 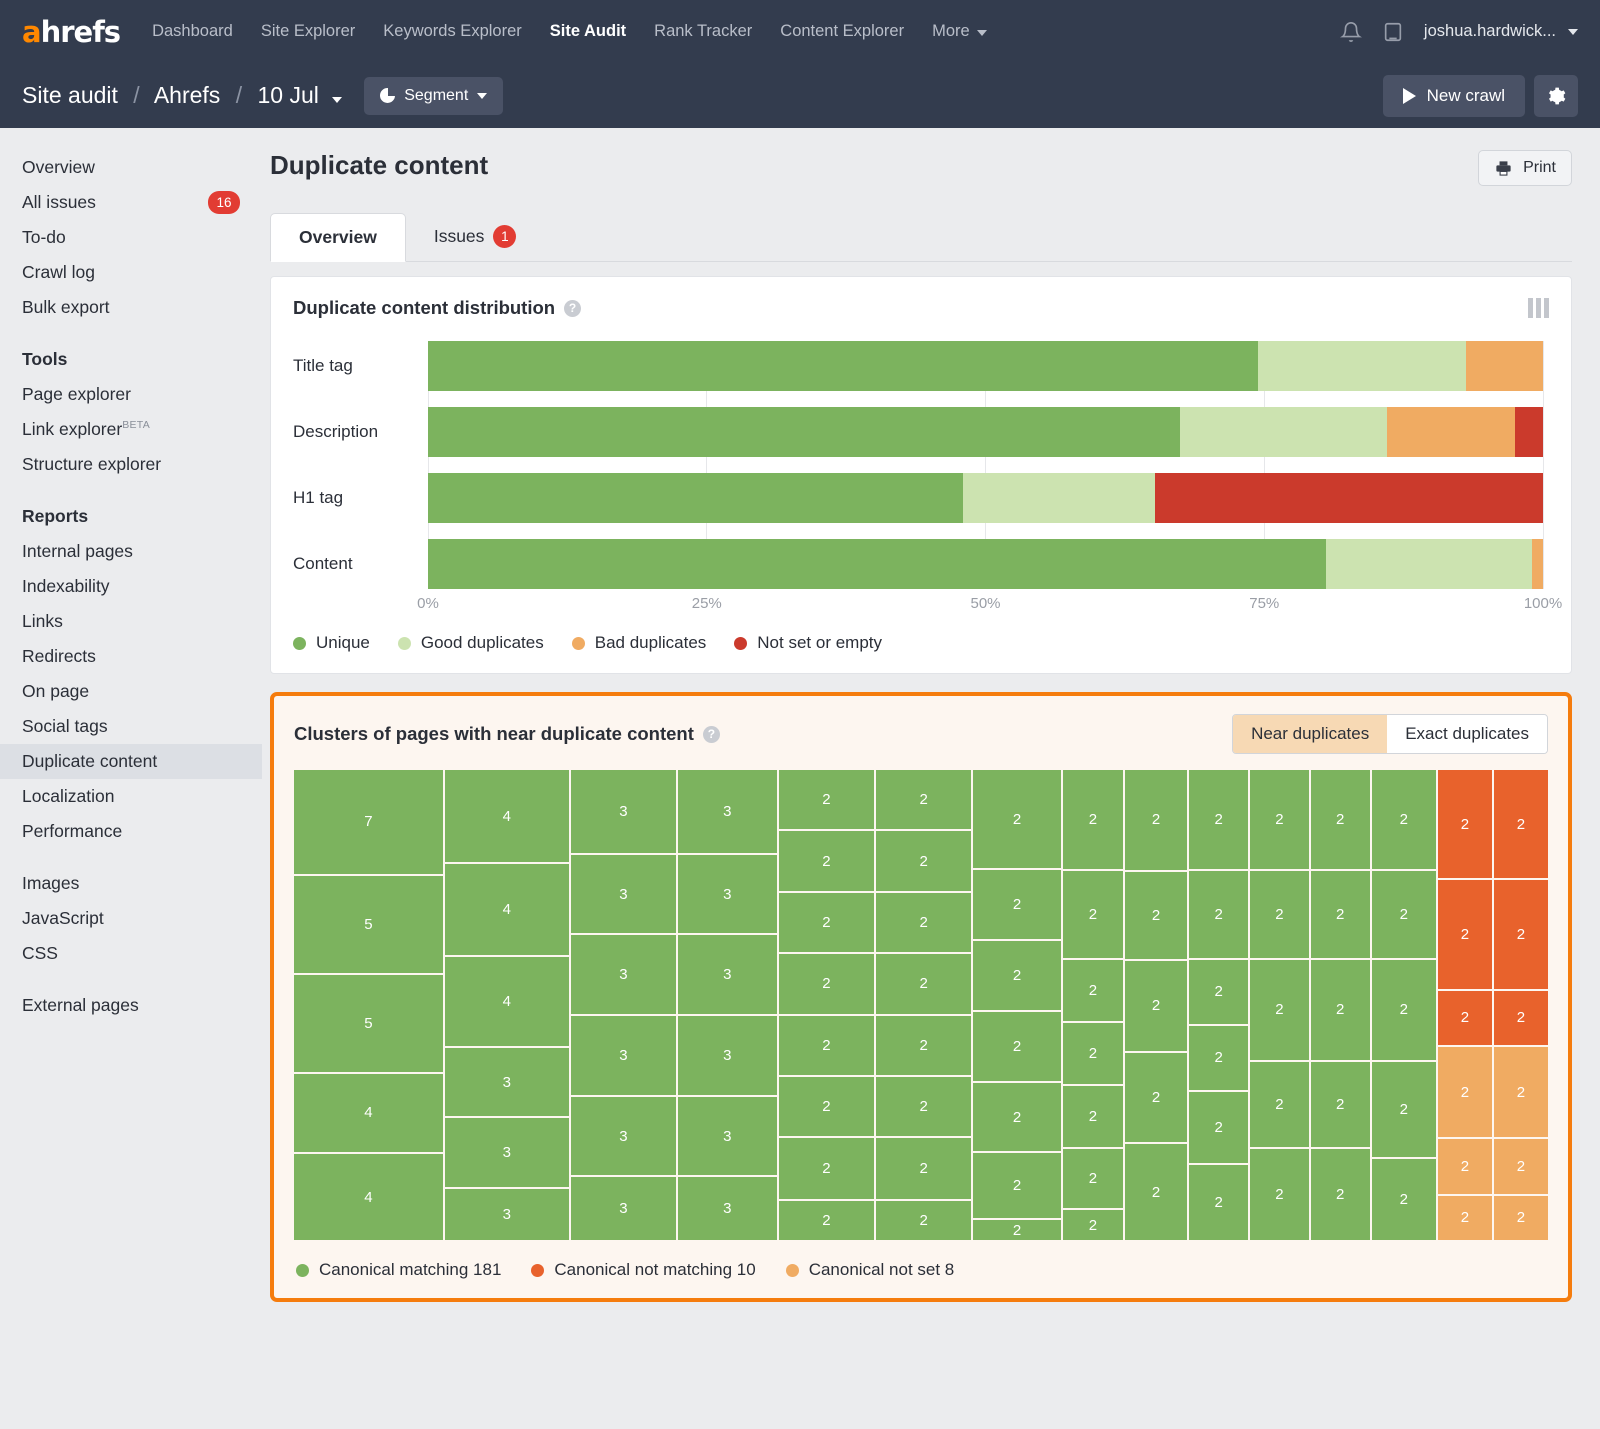 I want to click on treemap-legend-item: Canonical not set 8, so click(x=869, y=1270).